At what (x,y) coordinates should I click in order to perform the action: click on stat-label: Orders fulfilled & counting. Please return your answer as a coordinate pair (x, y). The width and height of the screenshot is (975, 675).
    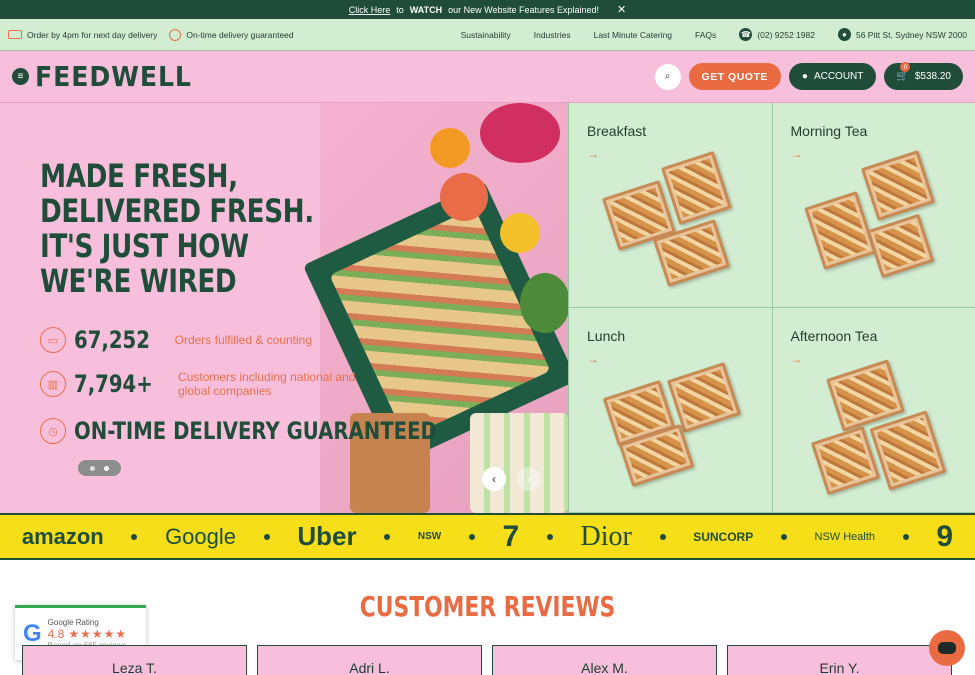
    Looking at the image, I should click on (243, 340).